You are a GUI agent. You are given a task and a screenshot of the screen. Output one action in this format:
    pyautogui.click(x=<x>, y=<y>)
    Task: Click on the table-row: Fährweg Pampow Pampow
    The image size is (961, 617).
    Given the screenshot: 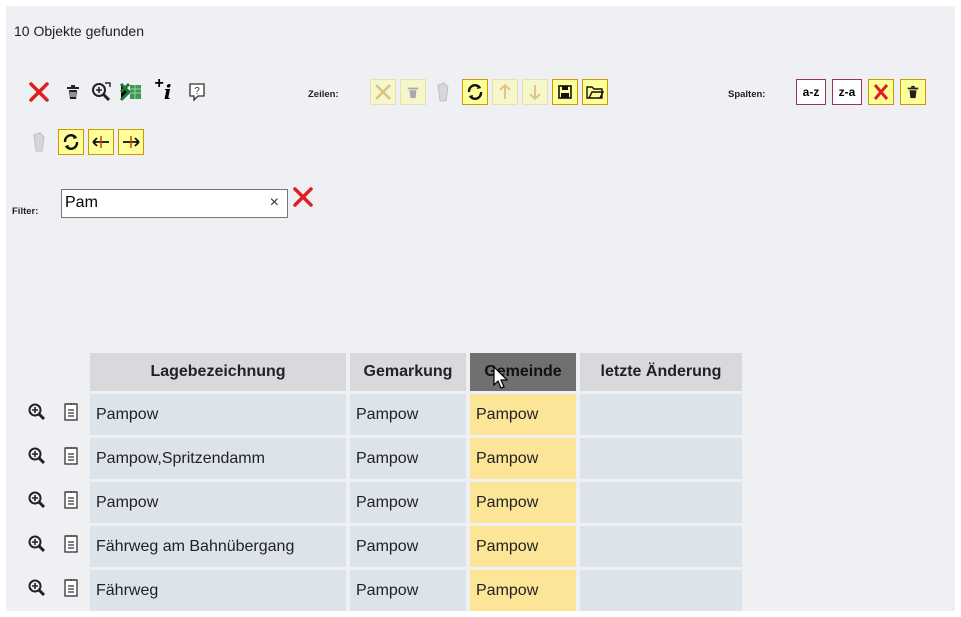 What is the action you would take?
    pyautogui.click(x=382, y=590)
    